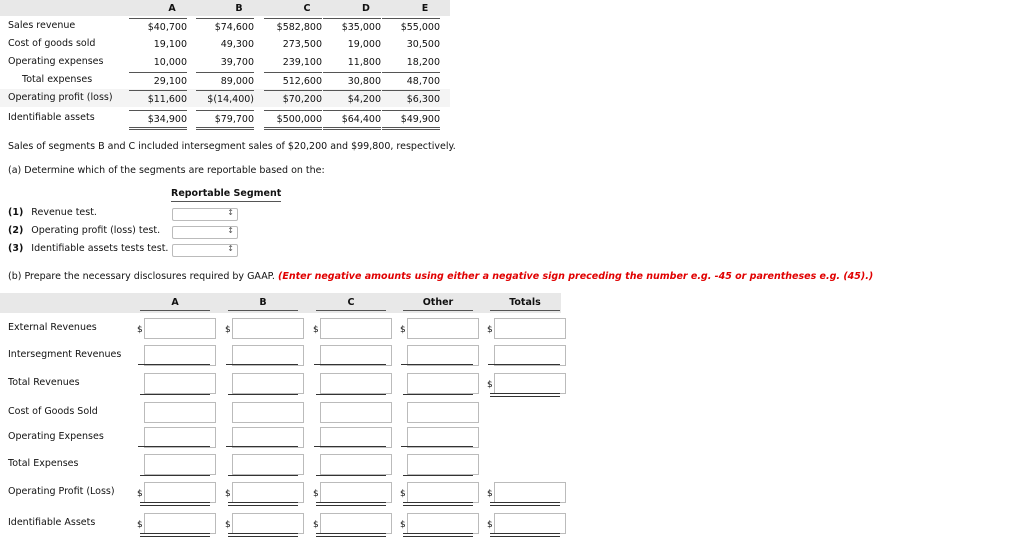 Image resolution: width=1024 pixels, height=537 pixels. Describe the element at coordinates (293, 120) in the screenshot. I see `table-cell: $500,000` at that location.